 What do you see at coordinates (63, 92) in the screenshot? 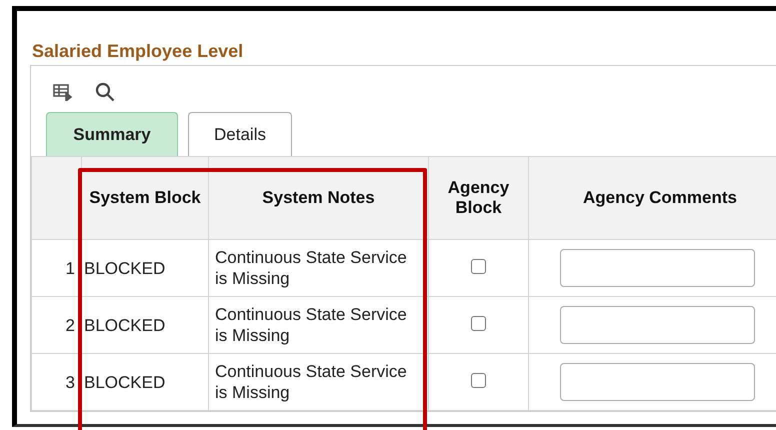
I see `grid-view-icon` at bounding box center [63, 92].